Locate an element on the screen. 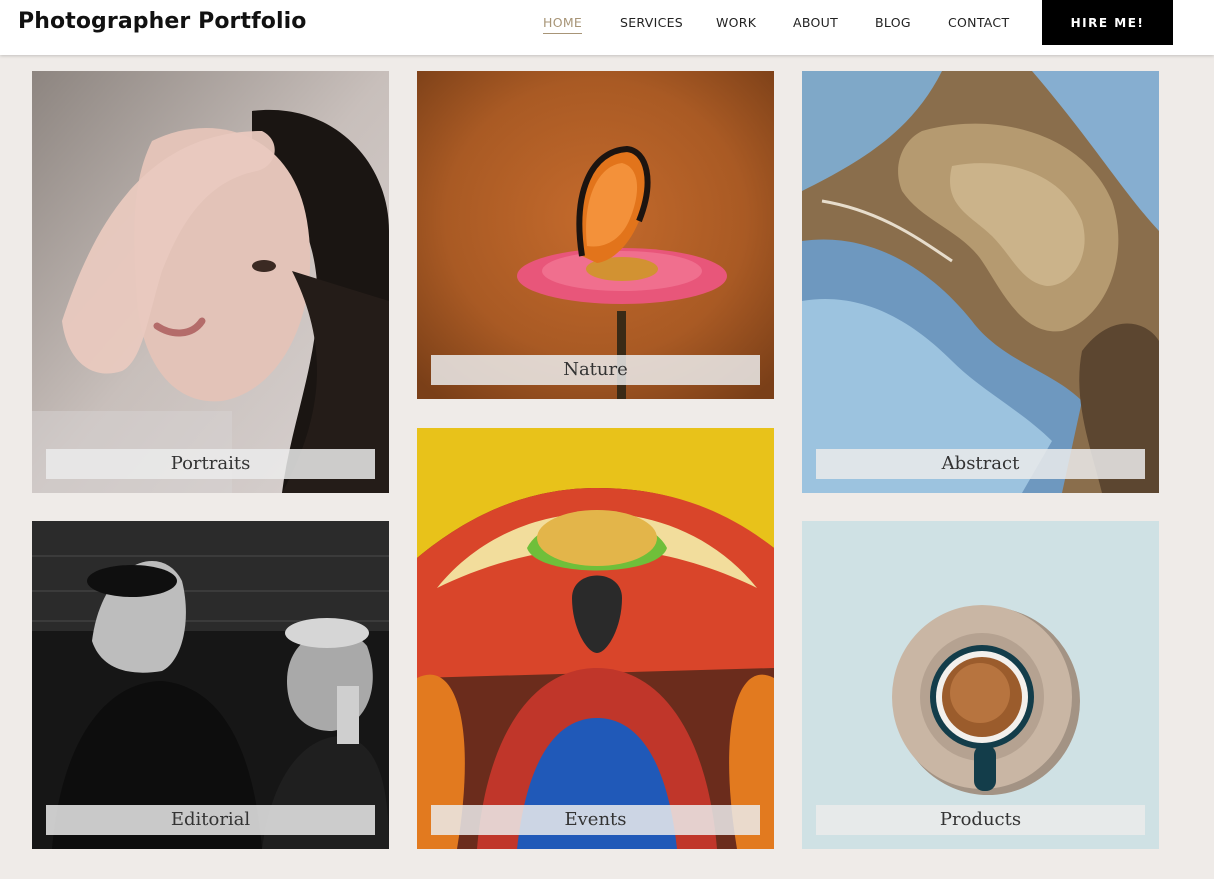 This screenshot has width=1214, height=879. tile-caption: Products is located at coordinates (980, 820).